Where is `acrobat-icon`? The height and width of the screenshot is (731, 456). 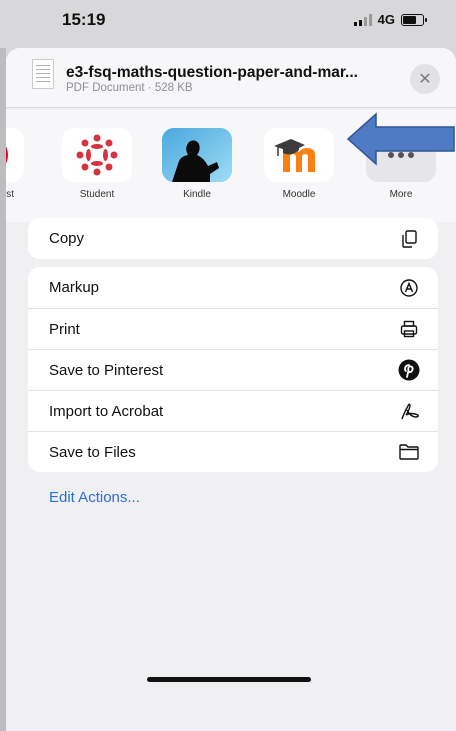
acrobat-icon is located at coordinates (409, 411).